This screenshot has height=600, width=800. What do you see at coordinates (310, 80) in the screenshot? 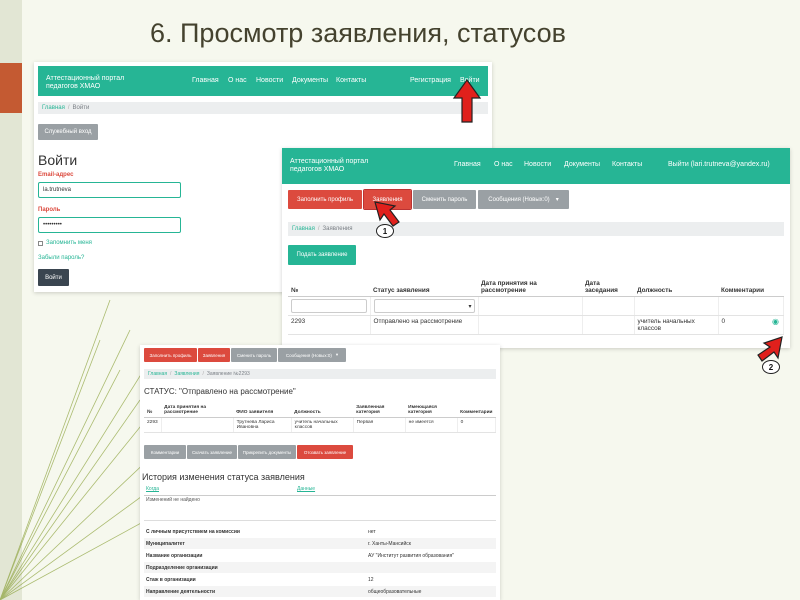
I see `nav-docs: Документы` at bounding box center [310, 80].